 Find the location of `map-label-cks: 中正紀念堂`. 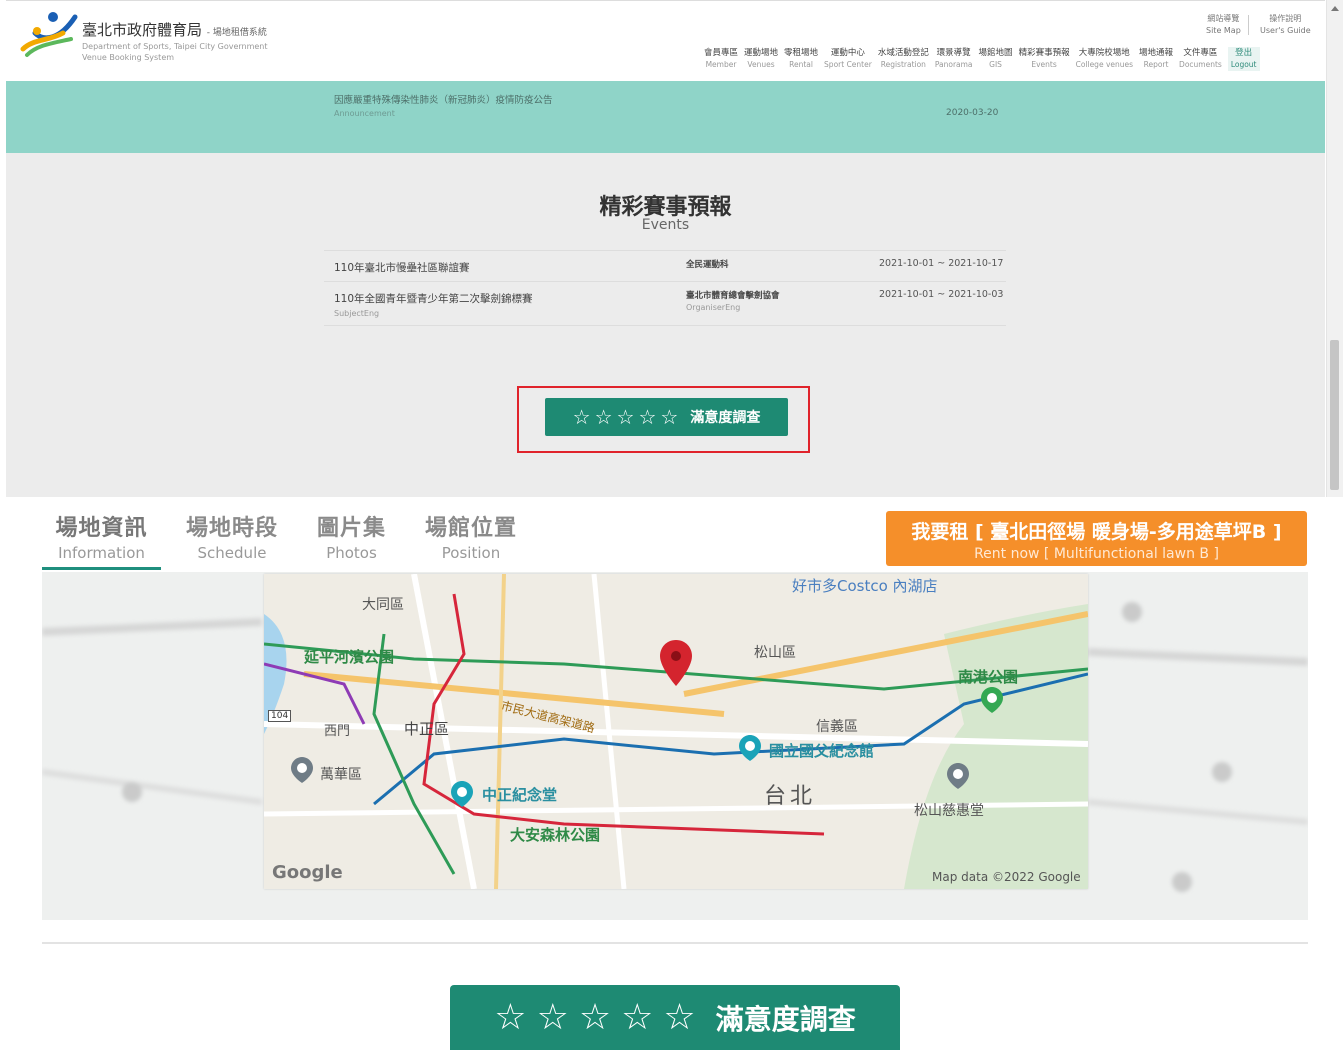

map-label-cks: 中正紀念堂 is located at coordinates (520, 795).